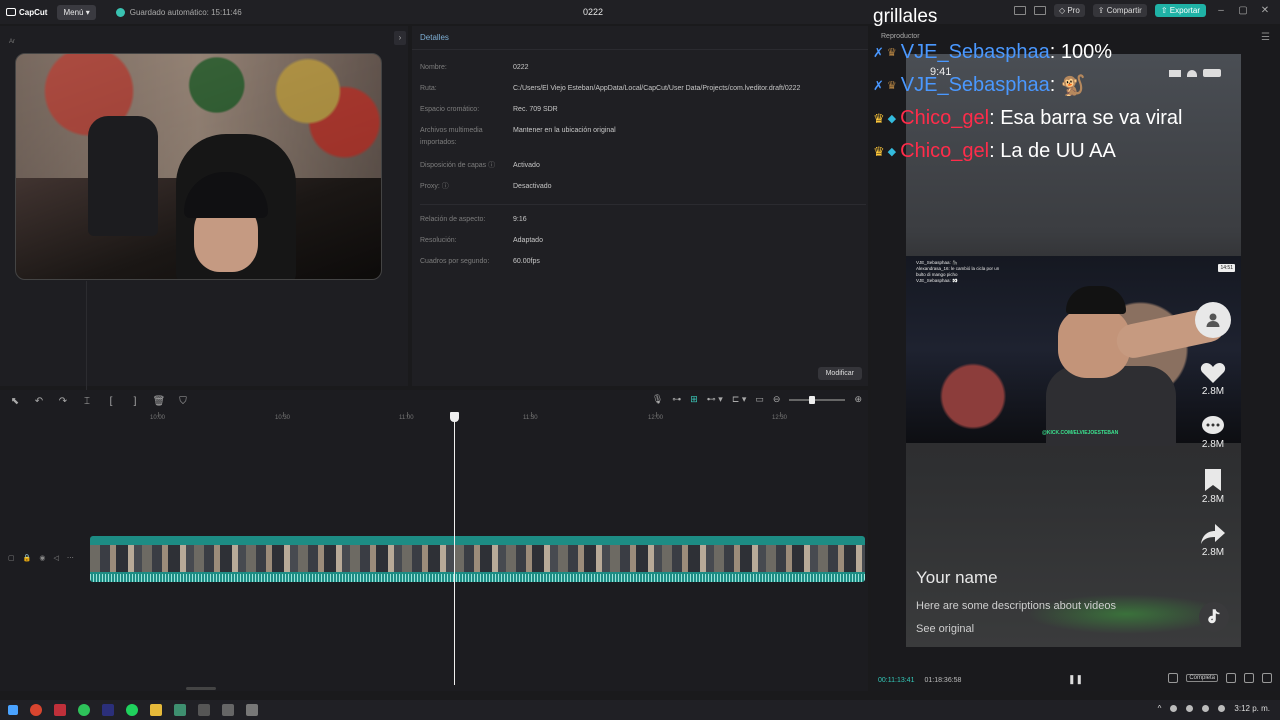 Image resolution: width=1280 pixels, height=720 pixels. I want to click on maximize-icon: ▢, so click(1243, 10).